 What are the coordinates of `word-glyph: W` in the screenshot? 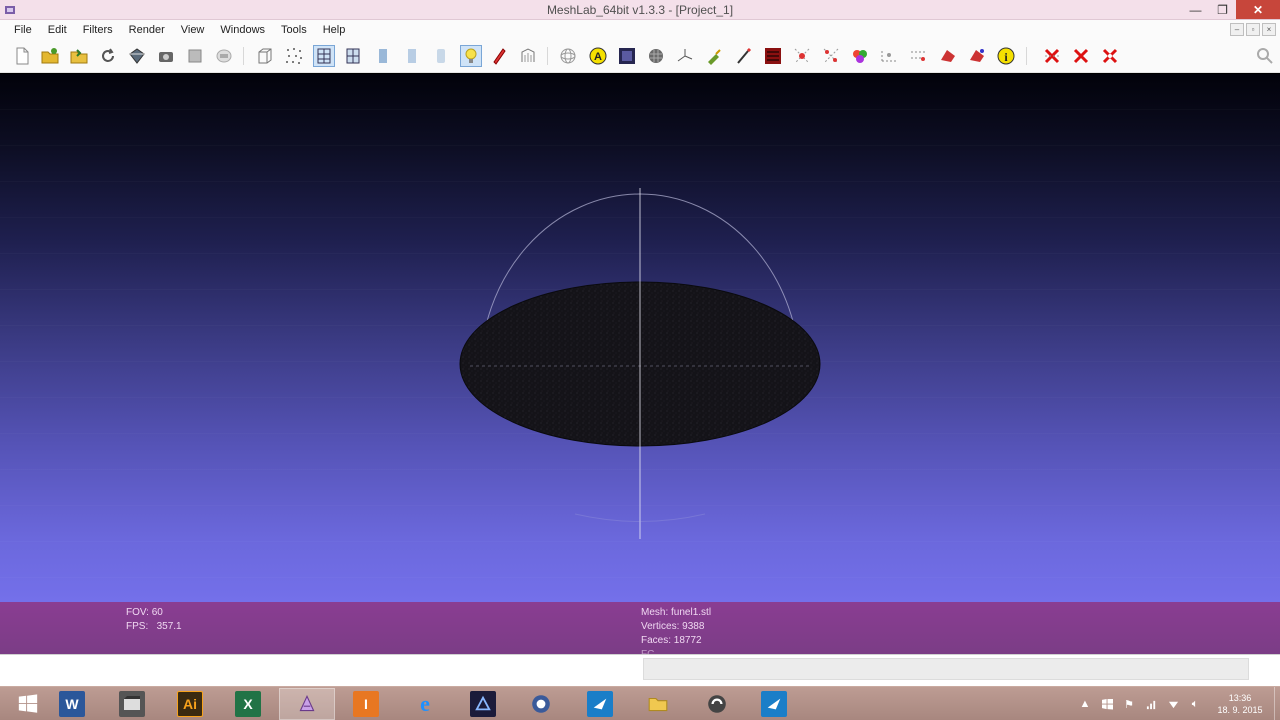 It's located at (72, 704).